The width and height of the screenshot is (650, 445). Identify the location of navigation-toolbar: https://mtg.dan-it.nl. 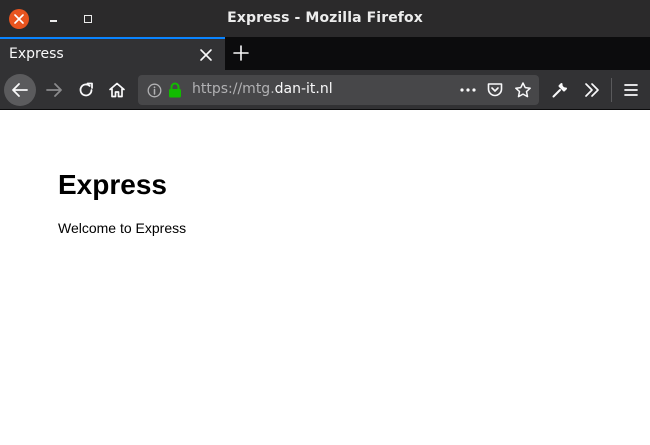
(325, 90).